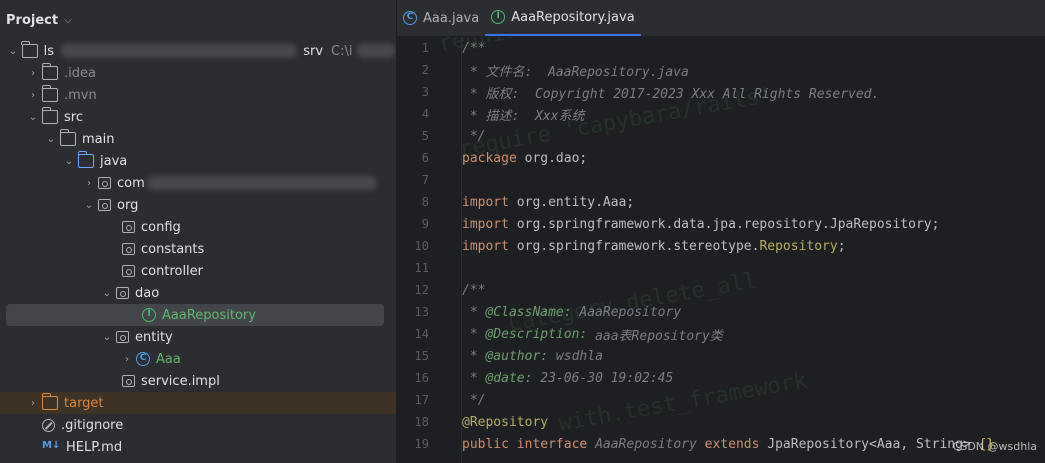 The image size is (1045, 463). What do you see at coordinates (523, 116) in the screenshot?
I see `code-token: * 描述: Xxx系统` at bounding box center [523, 116].